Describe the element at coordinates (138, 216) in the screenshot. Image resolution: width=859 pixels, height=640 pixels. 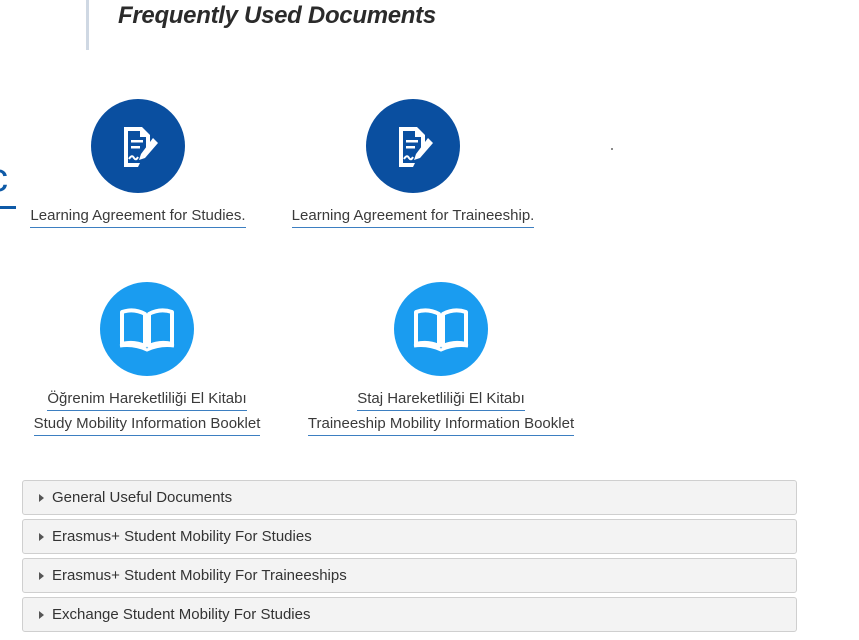
I see `doc-link-learning-agreement-studies: Learning Agreement for Studies.` at that location.